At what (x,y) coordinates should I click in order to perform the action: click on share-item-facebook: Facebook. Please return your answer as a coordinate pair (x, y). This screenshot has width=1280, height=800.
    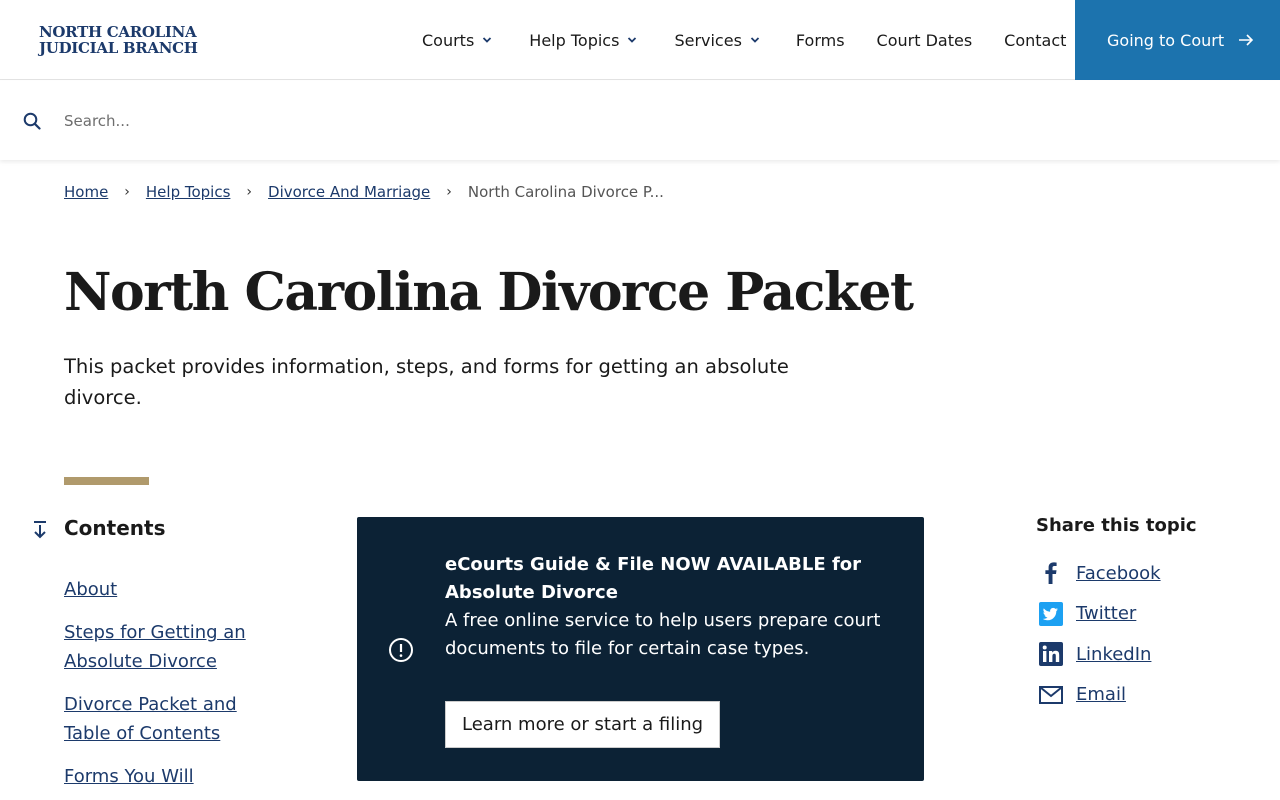
    Looking at the image, I should click on (1099, 573).